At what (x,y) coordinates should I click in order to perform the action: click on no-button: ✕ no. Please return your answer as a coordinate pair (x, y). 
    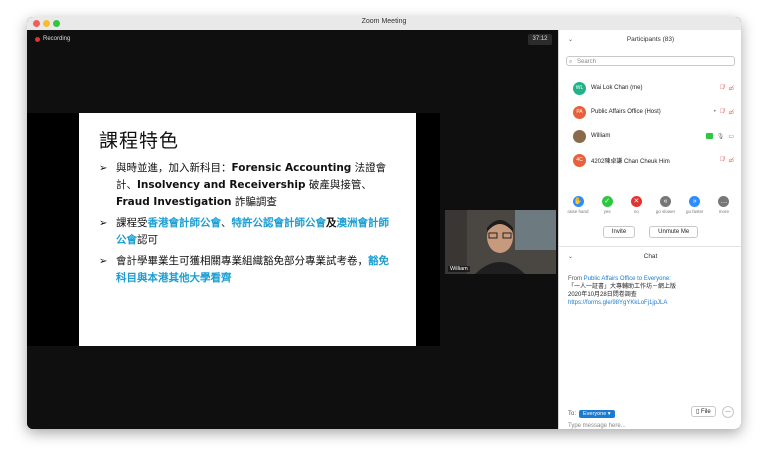
    Looking at the image, I should click on (636, 205).